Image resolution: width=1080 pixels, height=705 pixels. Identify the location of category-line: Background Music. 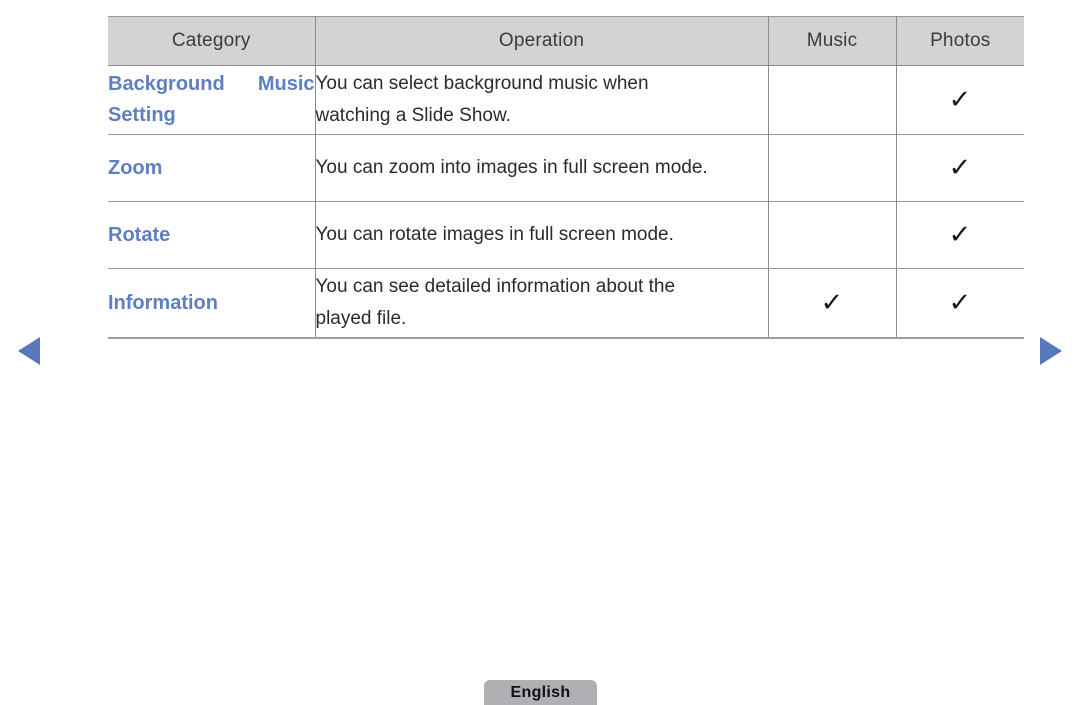
(211, 84).